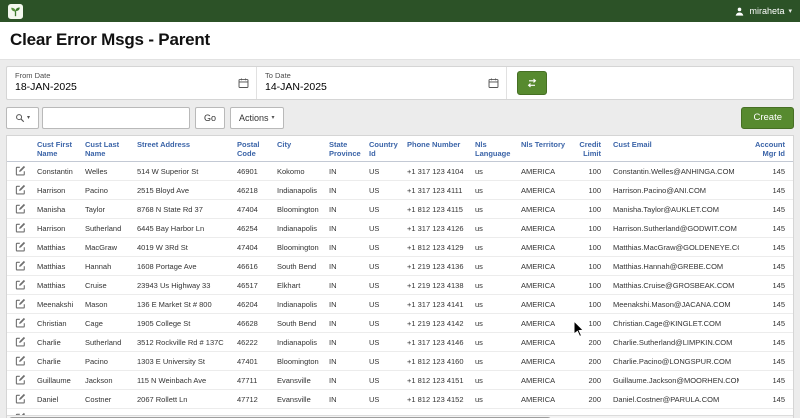 This screenshot has width=800, height=418. I want to click on cell: Meenakshi, so click(57, 304).